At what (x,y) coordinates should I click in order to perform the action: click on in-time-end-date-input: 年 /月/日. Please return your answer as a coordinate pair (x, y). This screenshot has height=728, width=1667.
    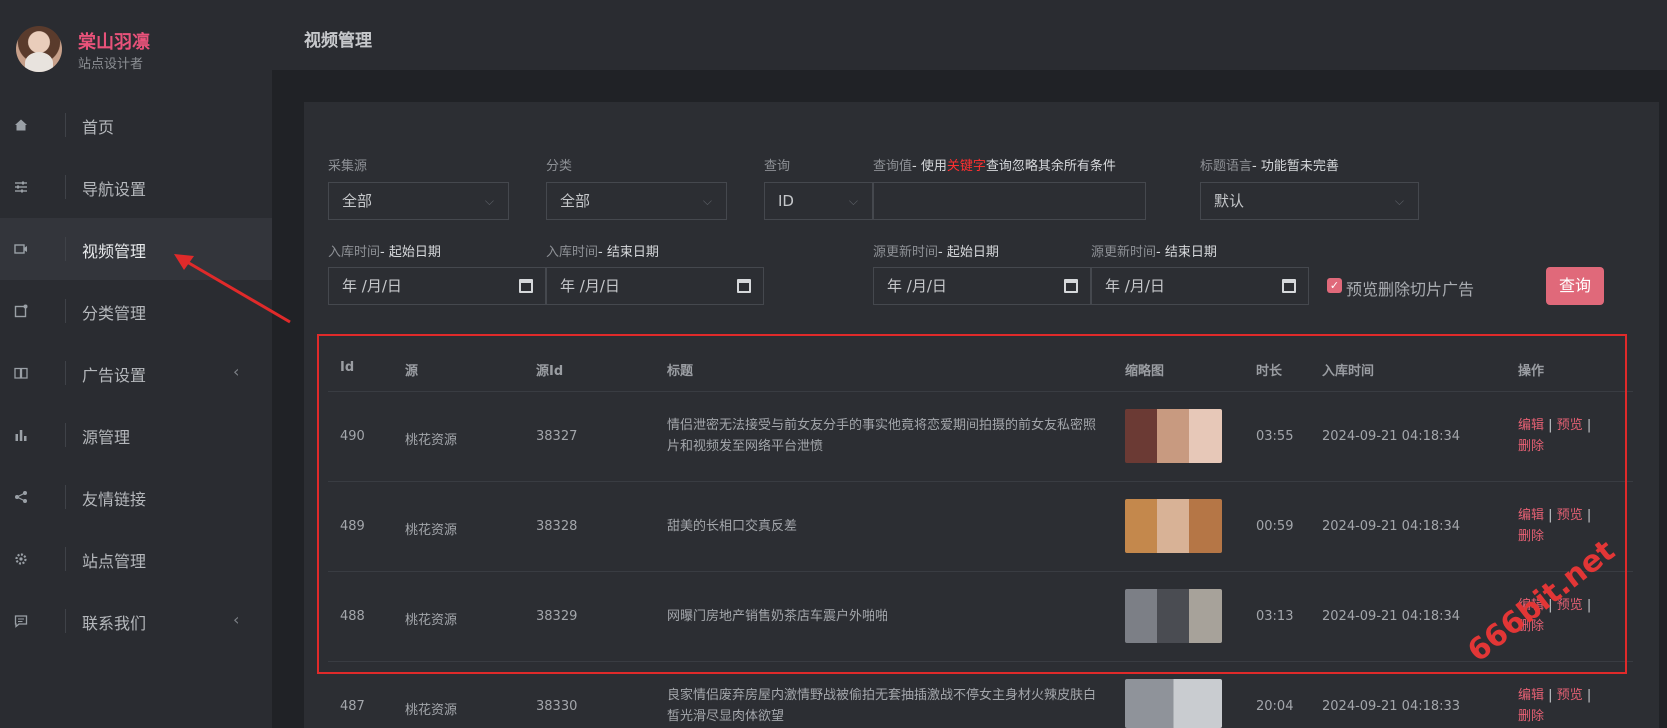
    Looking at the image, I should click on (655, 286).